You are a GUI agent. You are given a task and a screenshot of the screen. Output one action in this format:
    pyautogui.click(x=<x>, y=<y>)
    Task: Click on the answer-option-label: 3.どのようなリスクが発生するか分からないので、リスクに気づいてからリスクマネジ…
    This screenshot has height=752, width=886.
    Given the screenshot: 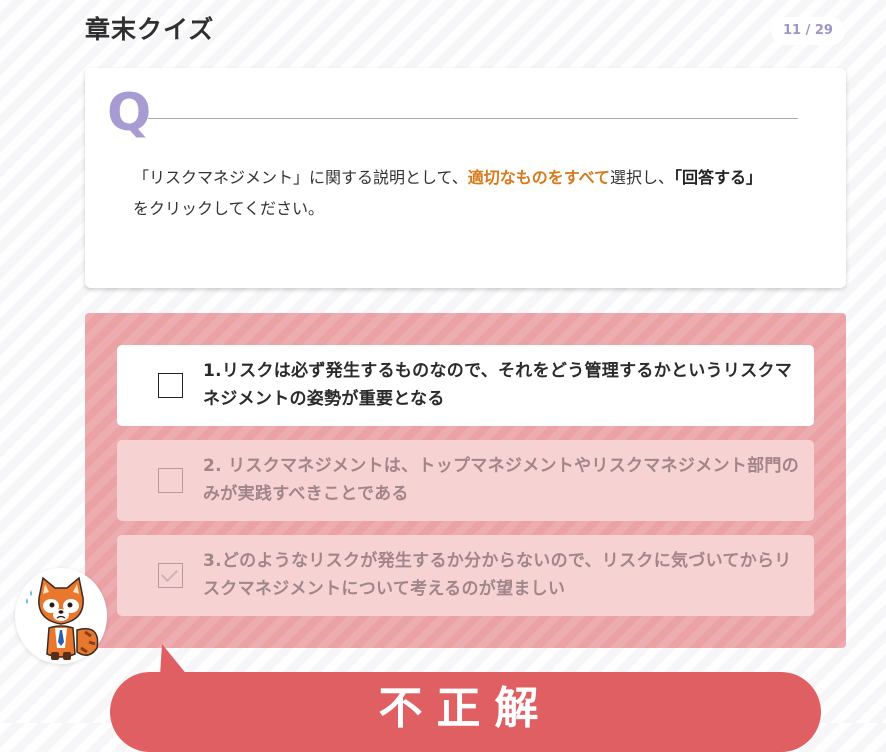 What is the action you would take?
    pyautogui.click(x=497, y=575)
    